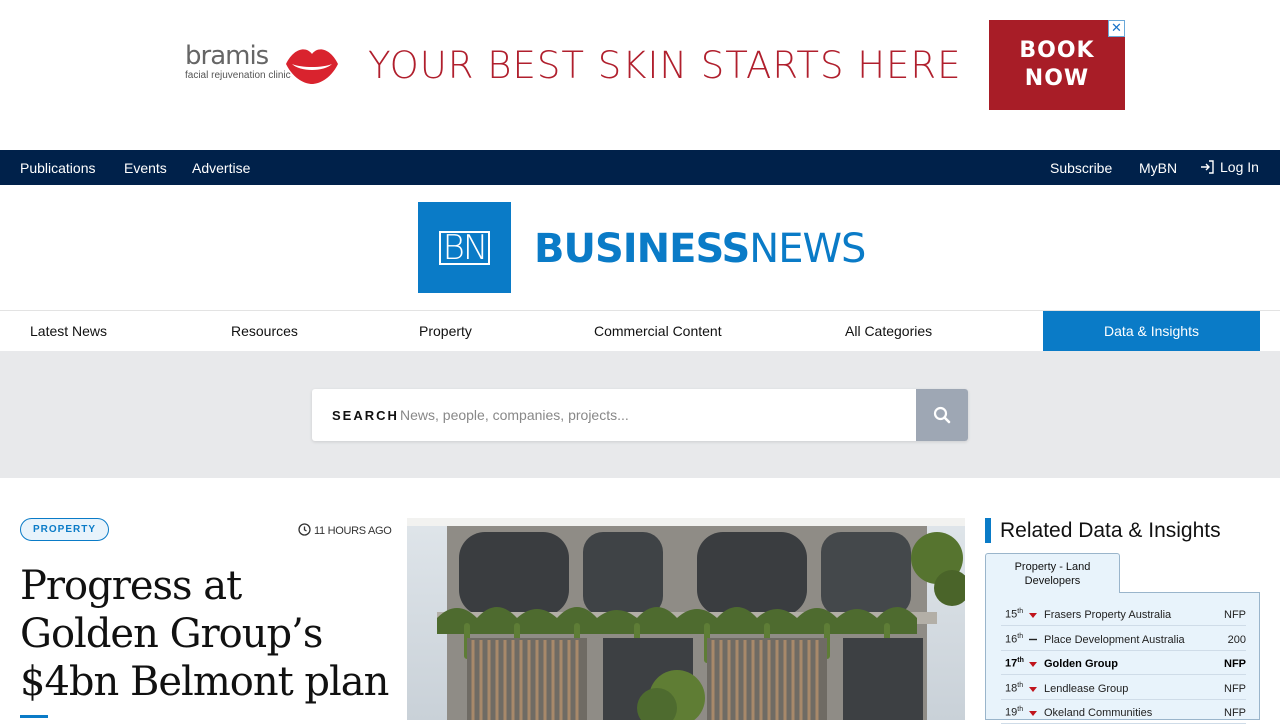  What do you see at coordinates (1033, 639) in the screenshot?
I see `trend-flat-icon` at bounding box center [1033, 639].